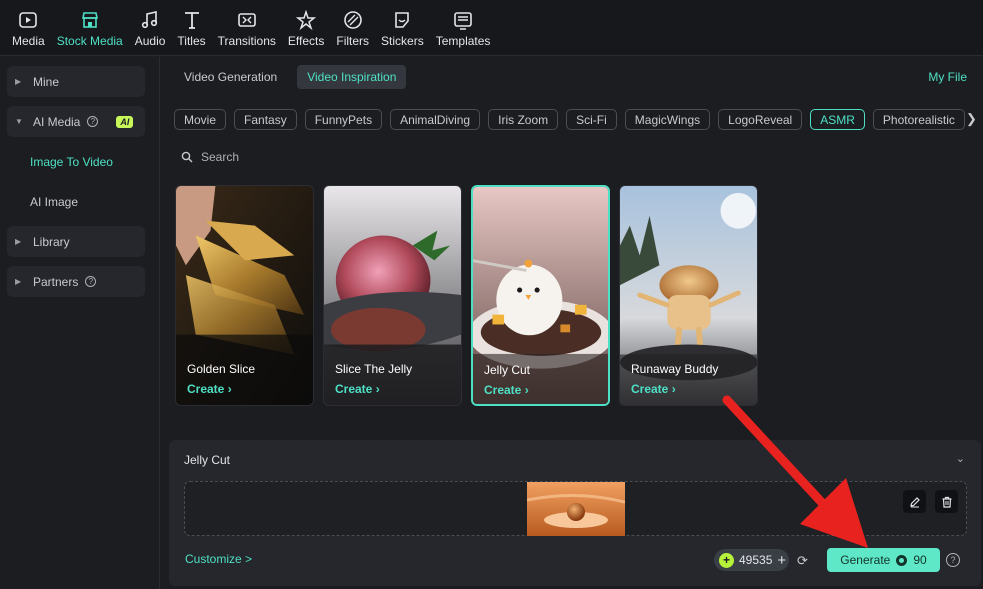 The height and width of the screenshot is (589, 983). I want to click on effects-icon, so click(306, 20).